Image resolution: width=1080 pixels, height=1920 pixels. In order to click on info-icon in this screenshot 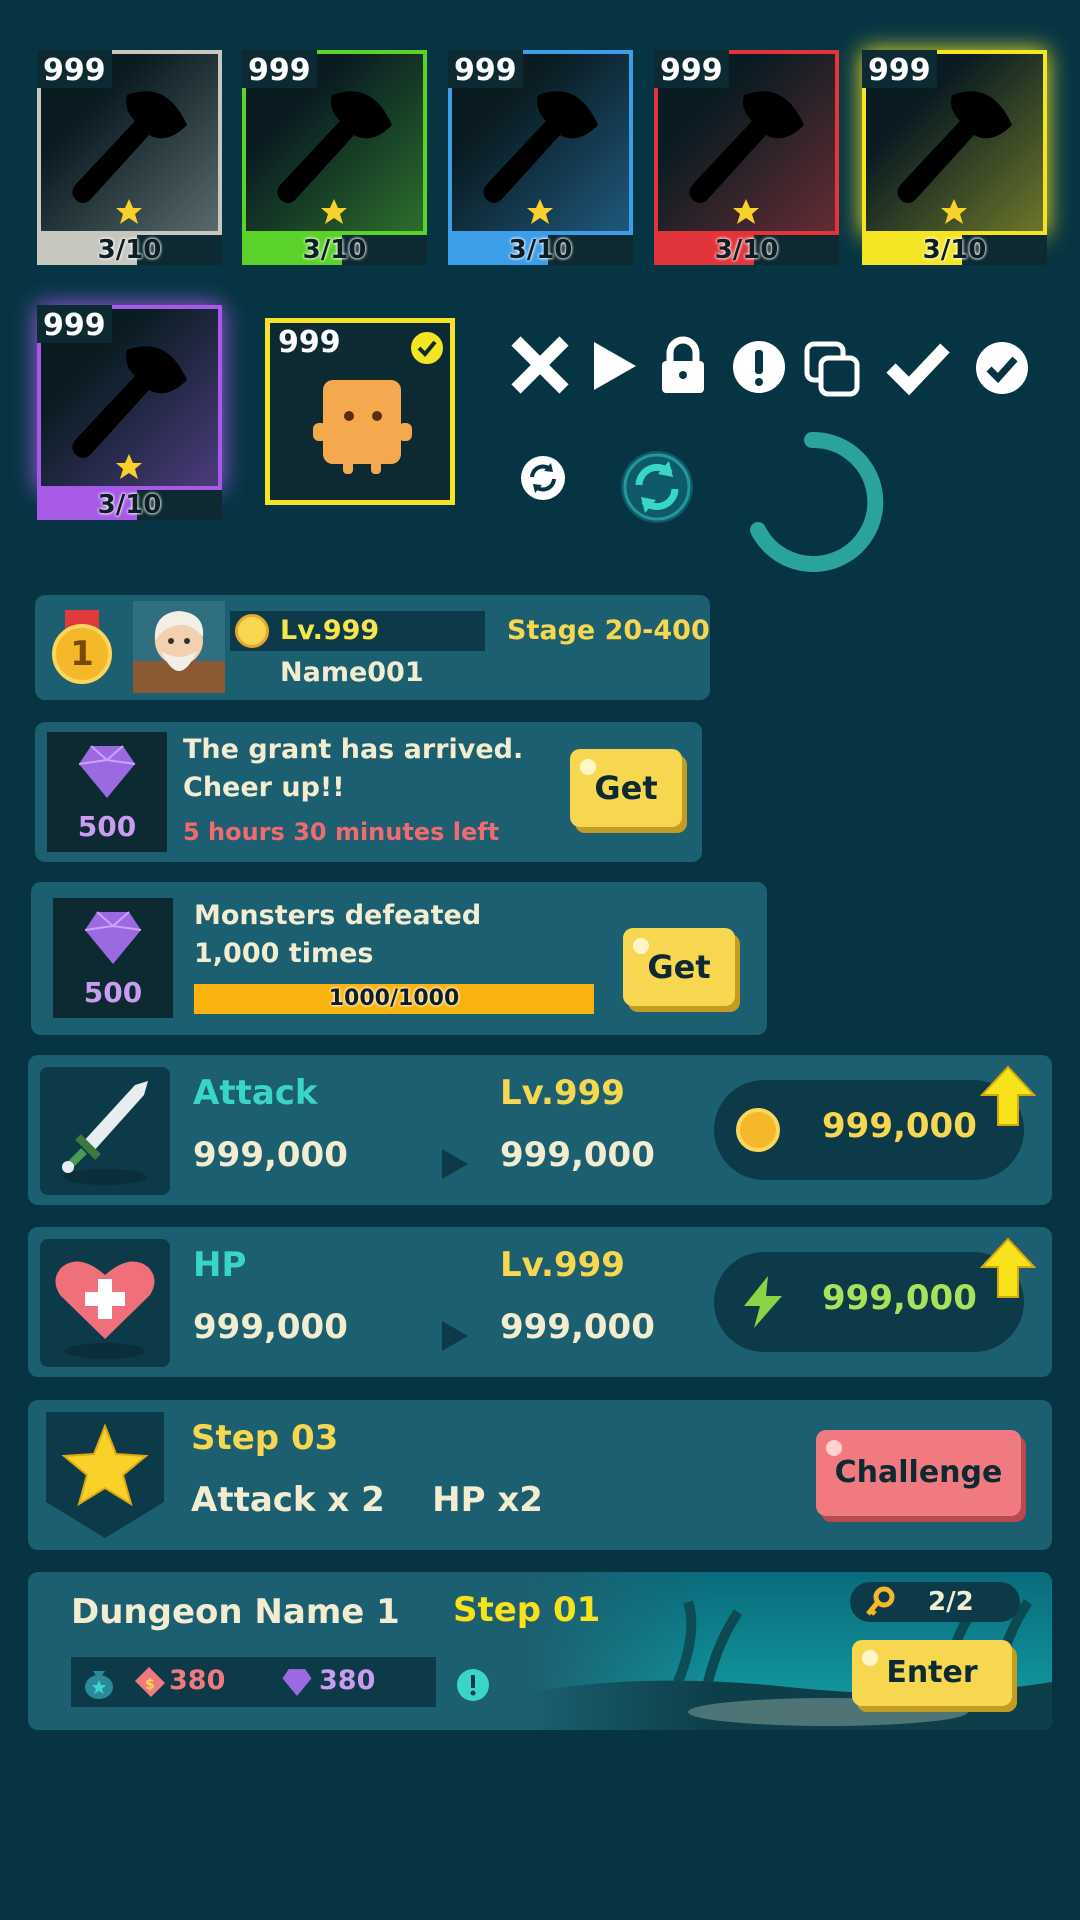, I will do `click(473, 1685)`.